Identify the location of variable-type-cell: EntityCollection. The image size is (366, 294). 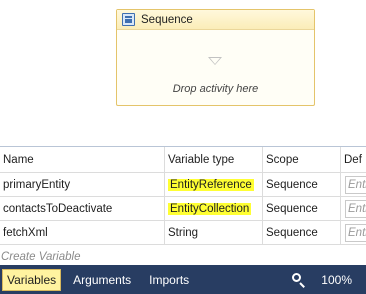
(214, 208).